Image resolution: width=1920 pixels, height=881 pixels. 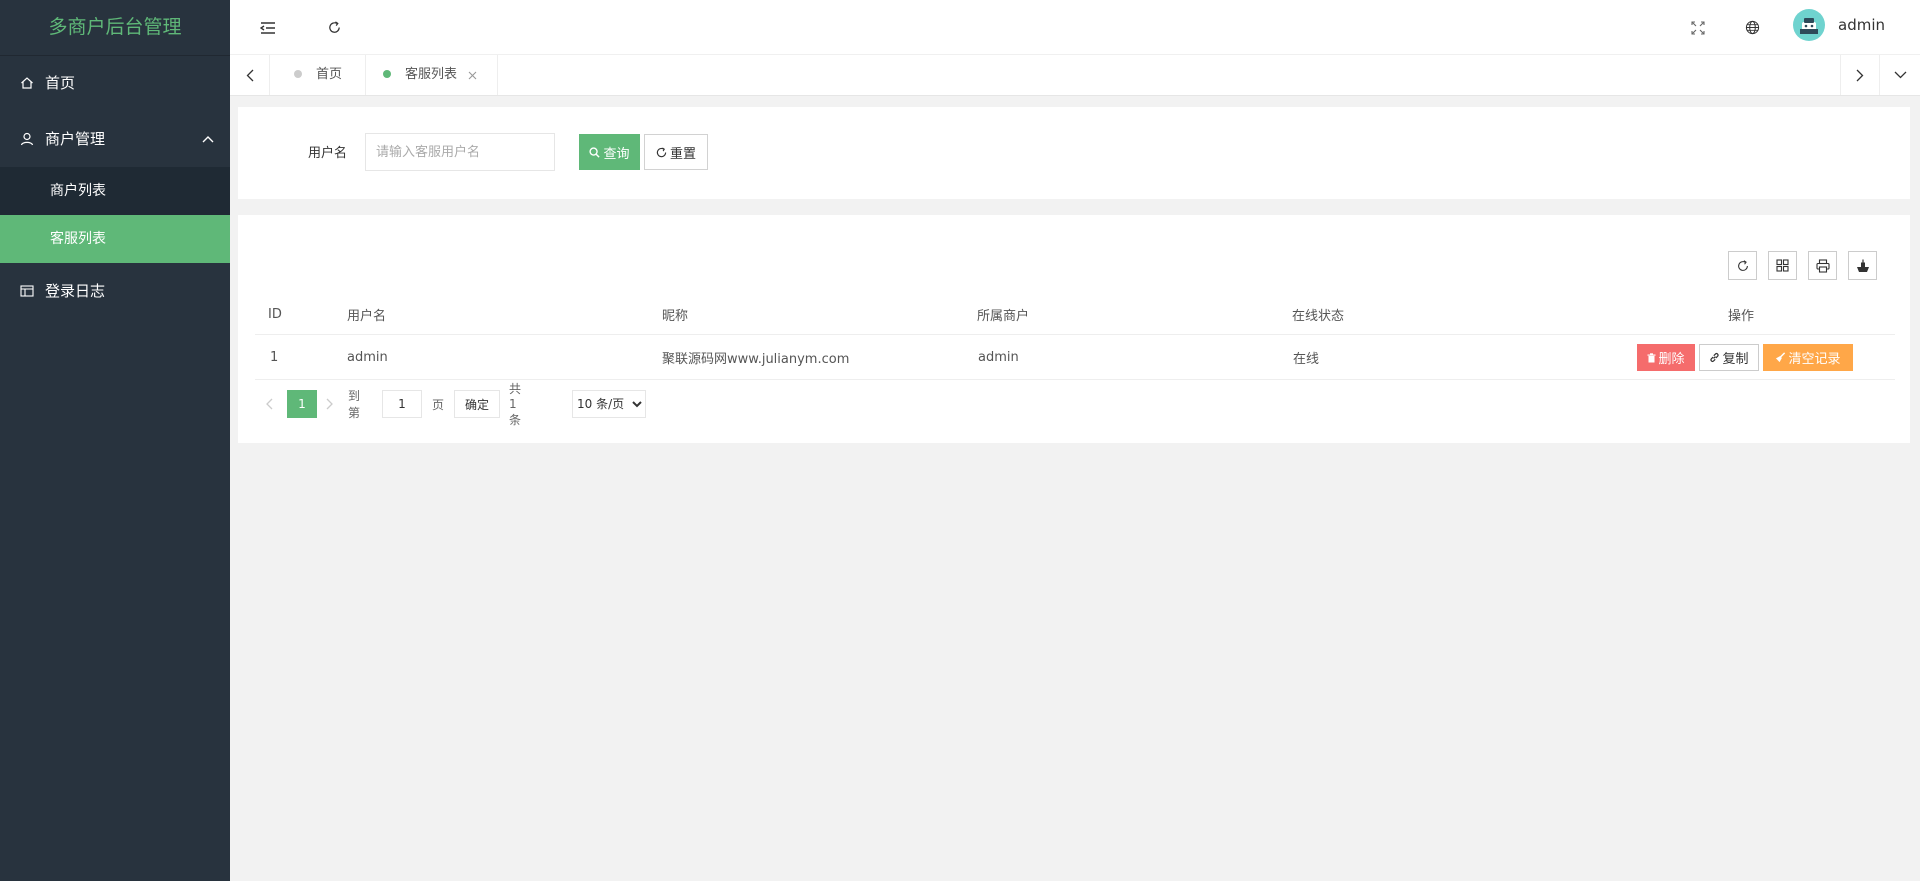 I want to click on query-button-label: 查询, so click(x=616, y=154).